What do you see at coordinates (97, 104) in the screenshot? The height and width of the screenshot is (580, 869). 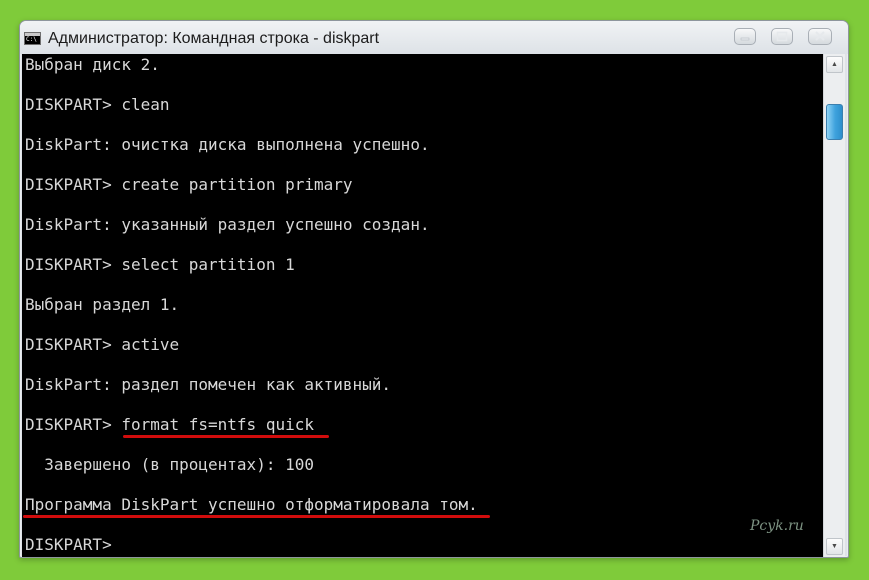 I see `console-line-2: DISKPART> clean` at bounding box center [97, 104].